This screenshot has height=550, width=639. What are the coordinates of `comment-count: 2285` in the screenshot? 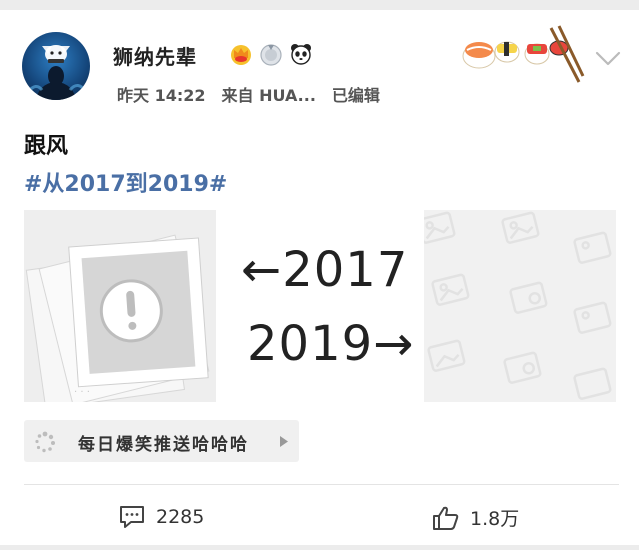 It's located at (180, 517).